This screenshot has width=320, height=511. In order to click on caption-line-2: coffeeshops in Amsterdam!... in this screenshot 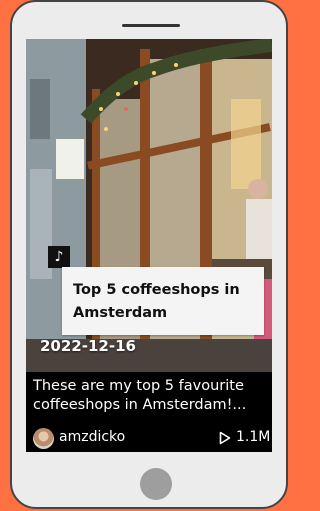, I will do `click(140, 405)`.